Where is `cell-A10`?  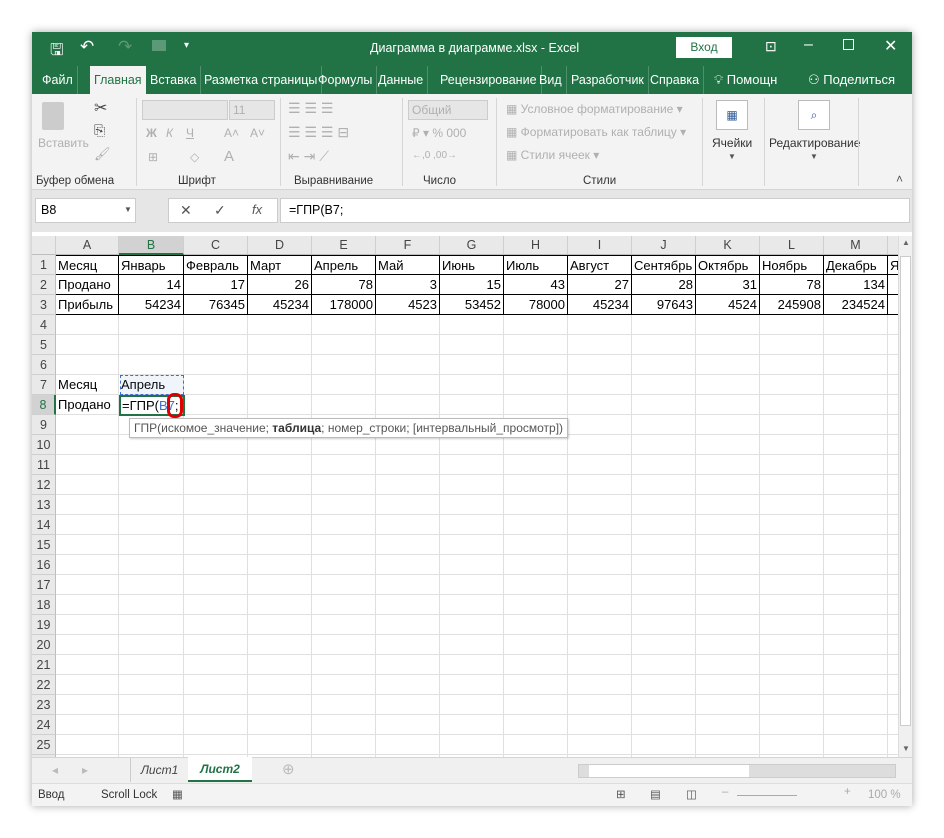 cell-A10 is located at coordinates (87, 445).